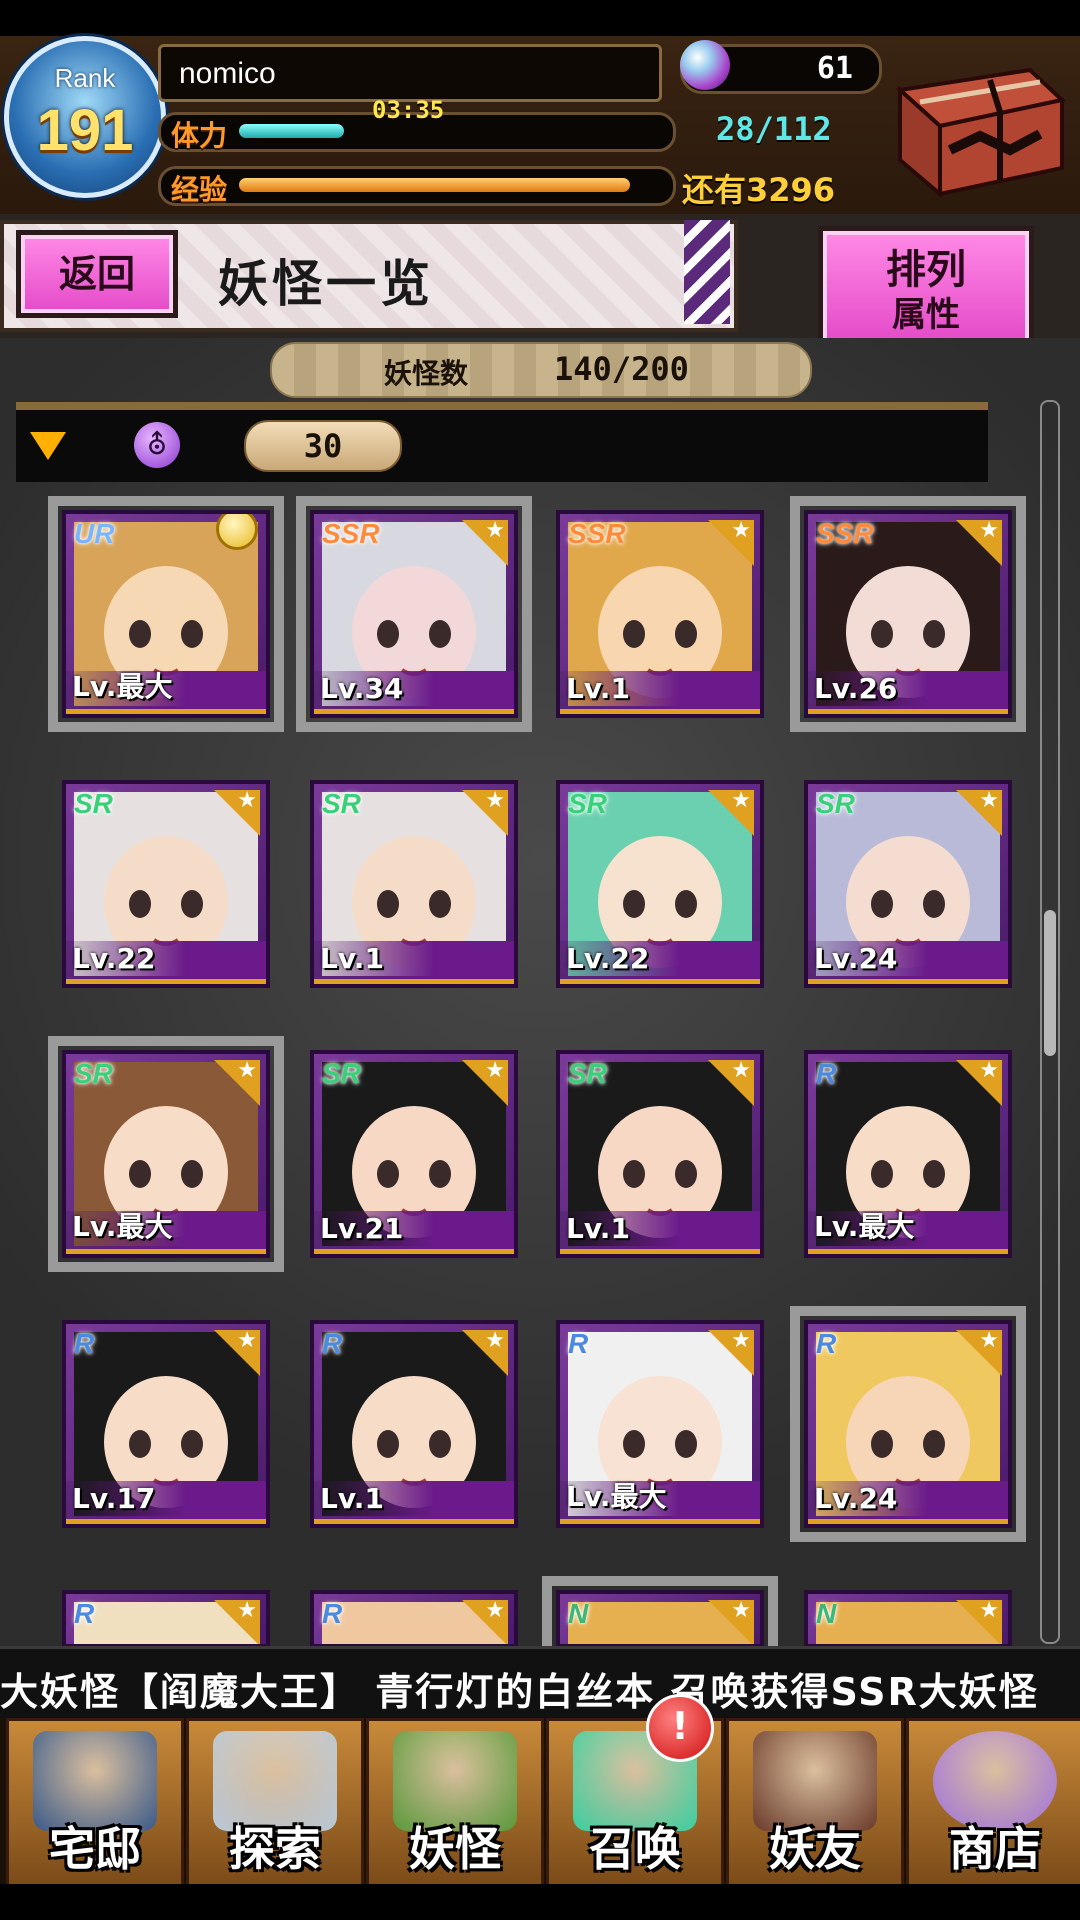 This screenshot has height=1920, width=1080. What do you see at coordinates (908, 614) in the screenshot?
I see `yokai-card: SSR ★ Lv.26` at bounding box center [908, 614].